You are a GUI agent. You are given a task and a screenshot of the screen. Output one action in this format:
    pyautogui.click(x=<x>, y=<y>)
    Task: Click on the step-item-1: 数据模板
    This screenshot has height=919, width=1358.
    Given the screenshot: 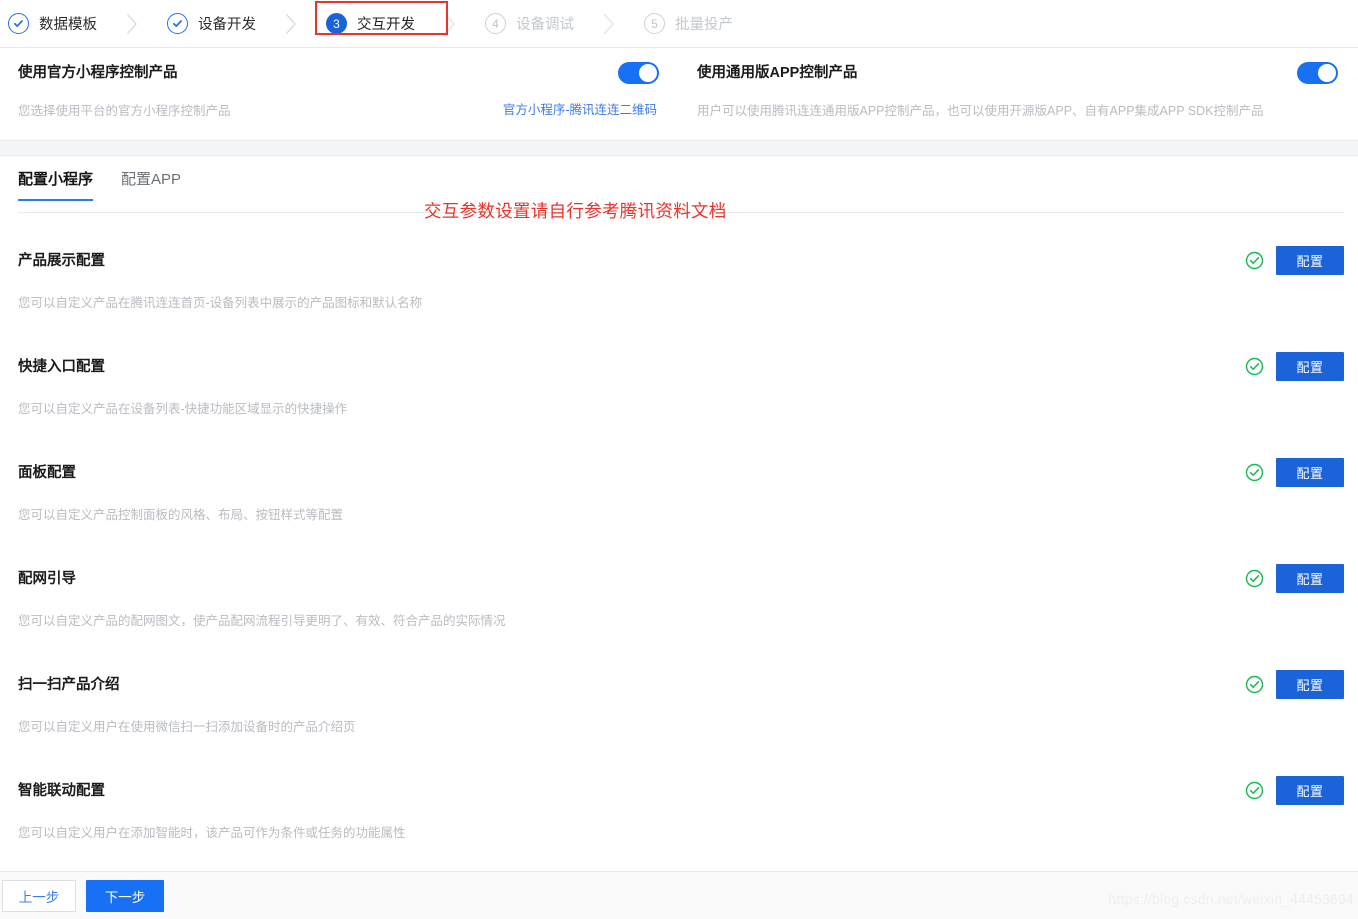 What is the action you would take?
    pyautogui.click(x=52, y=24)
    